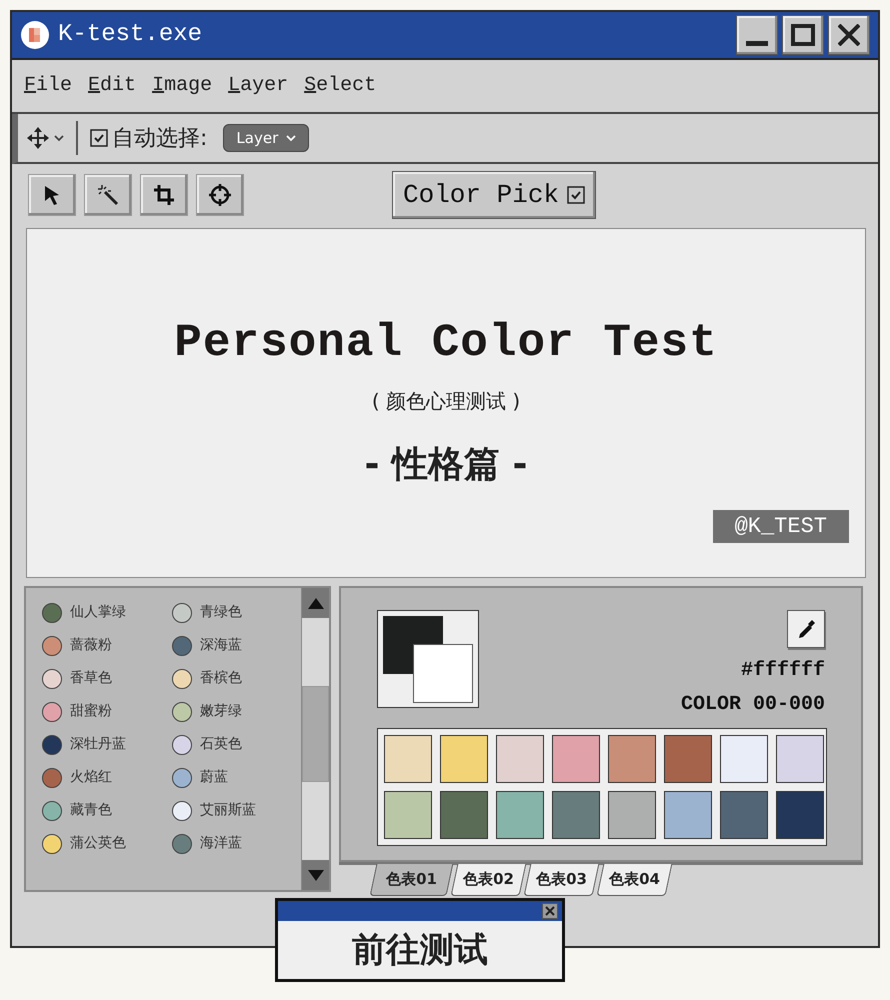 The image size is (890, 1000). Describe the element at coordinates (634, 880) in the screenshot. I see `palette-tab: 色表04` at that location.